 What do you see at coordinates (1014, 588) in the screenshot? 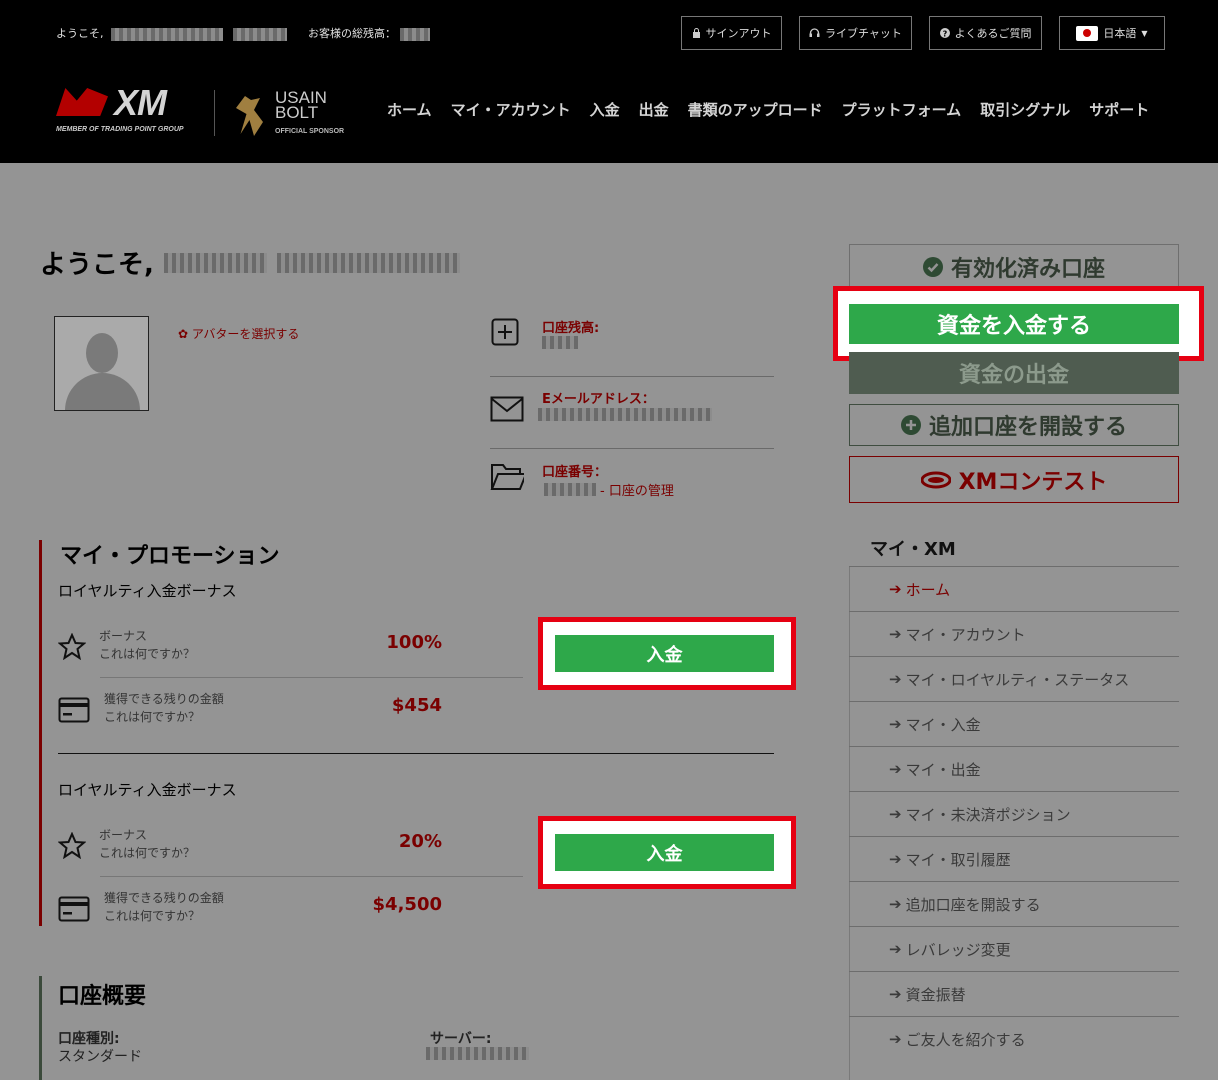
I see `sidebar-item-home: ➔ ホーム` at bounding box center [1014, 588].